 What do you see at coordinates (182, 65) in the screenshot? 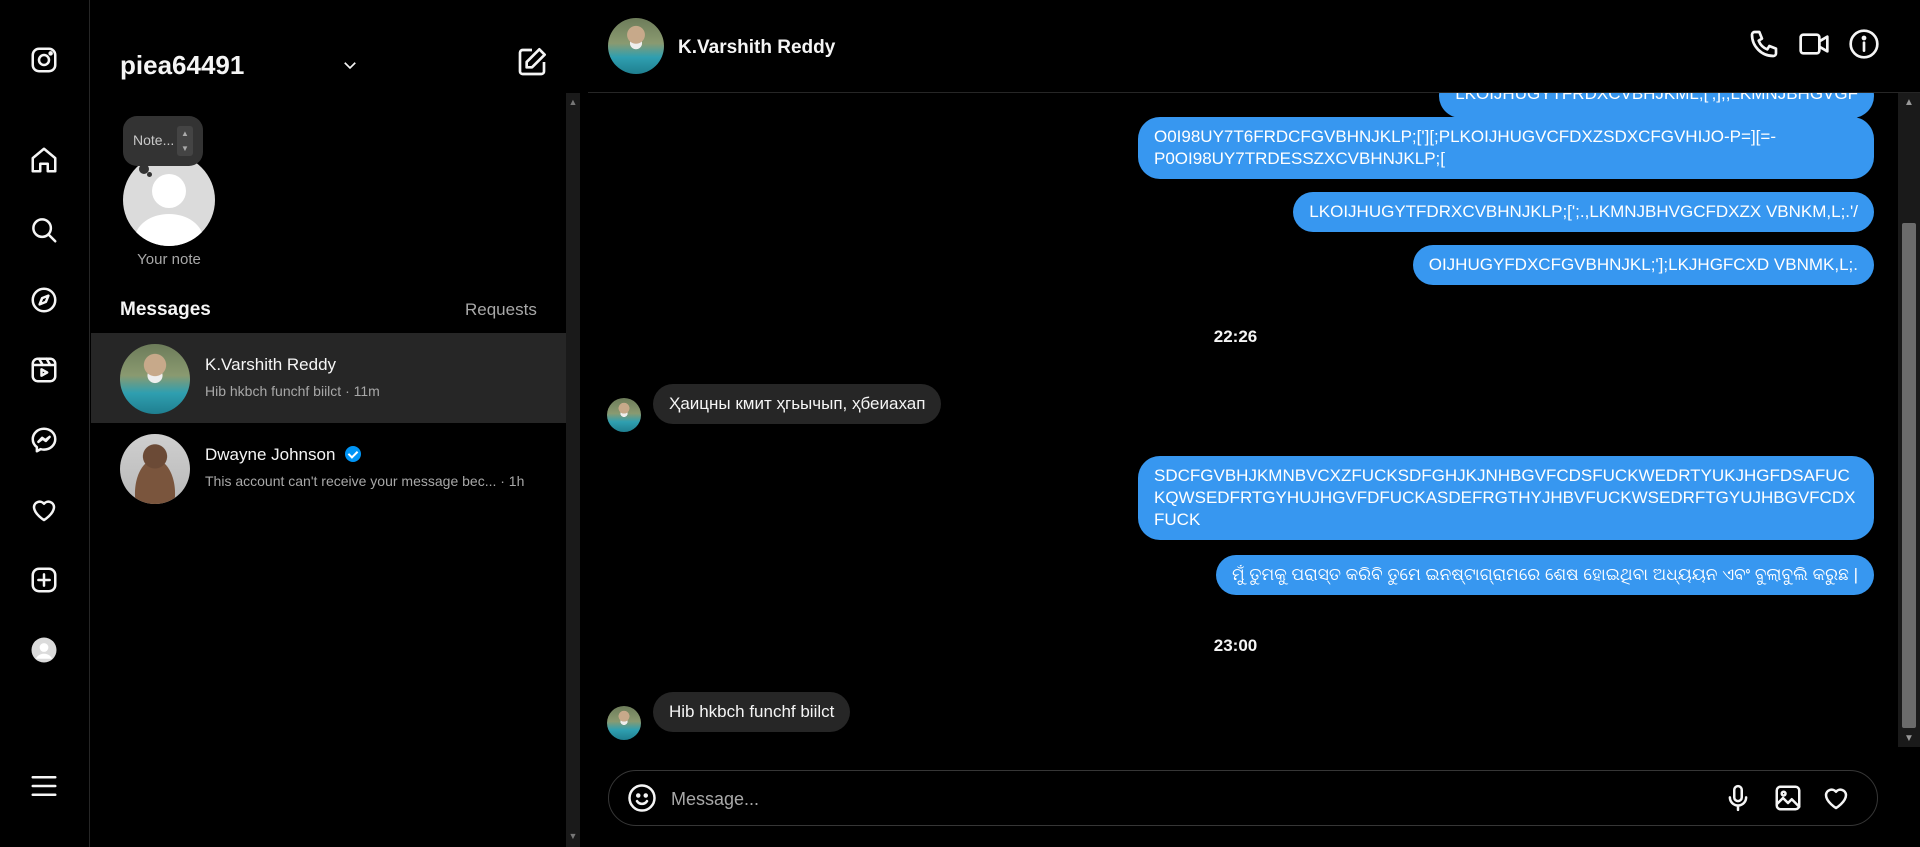
I see `account-switcher: piea64491` at bounding box center [182, 65].